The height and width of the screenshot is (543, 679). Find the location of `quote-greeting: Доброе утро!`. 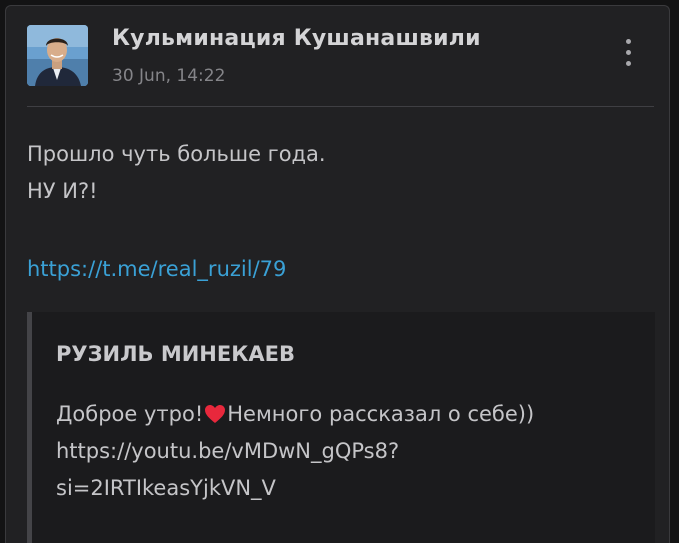

quote-greeting: Доброе утро! is located at coordinates (130, 414).